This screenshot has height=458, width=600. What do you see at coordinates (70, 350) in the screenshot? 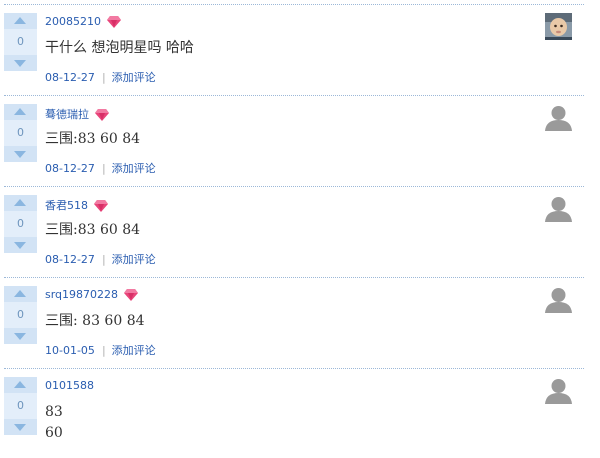
I see `comment-date: 10-01-05` at bounding box center [70, 350].